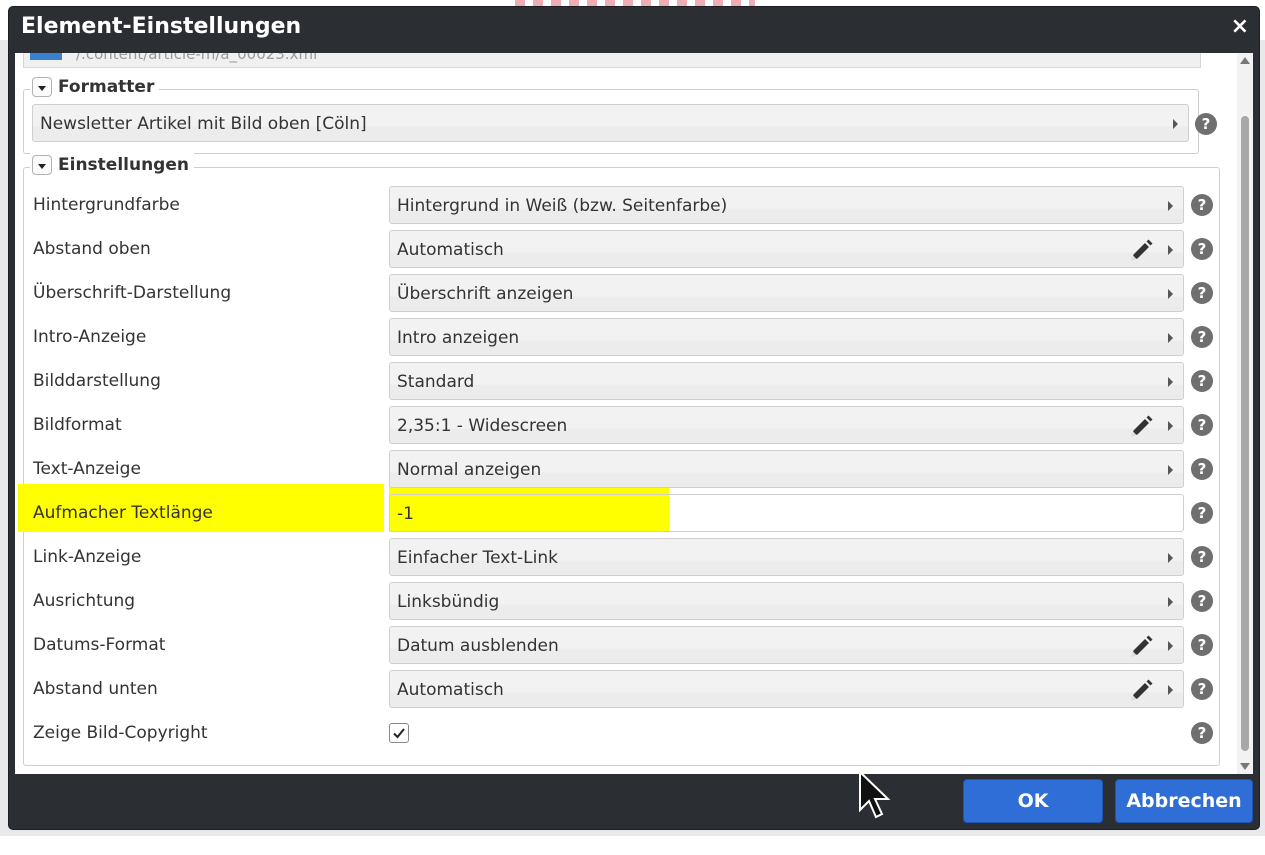 The image size is (1265, 855). What do you see at coordinates (106, 87) in the screenshot?
I see `formatter-legend-text: Formatter` at bounding box center [106, 87].